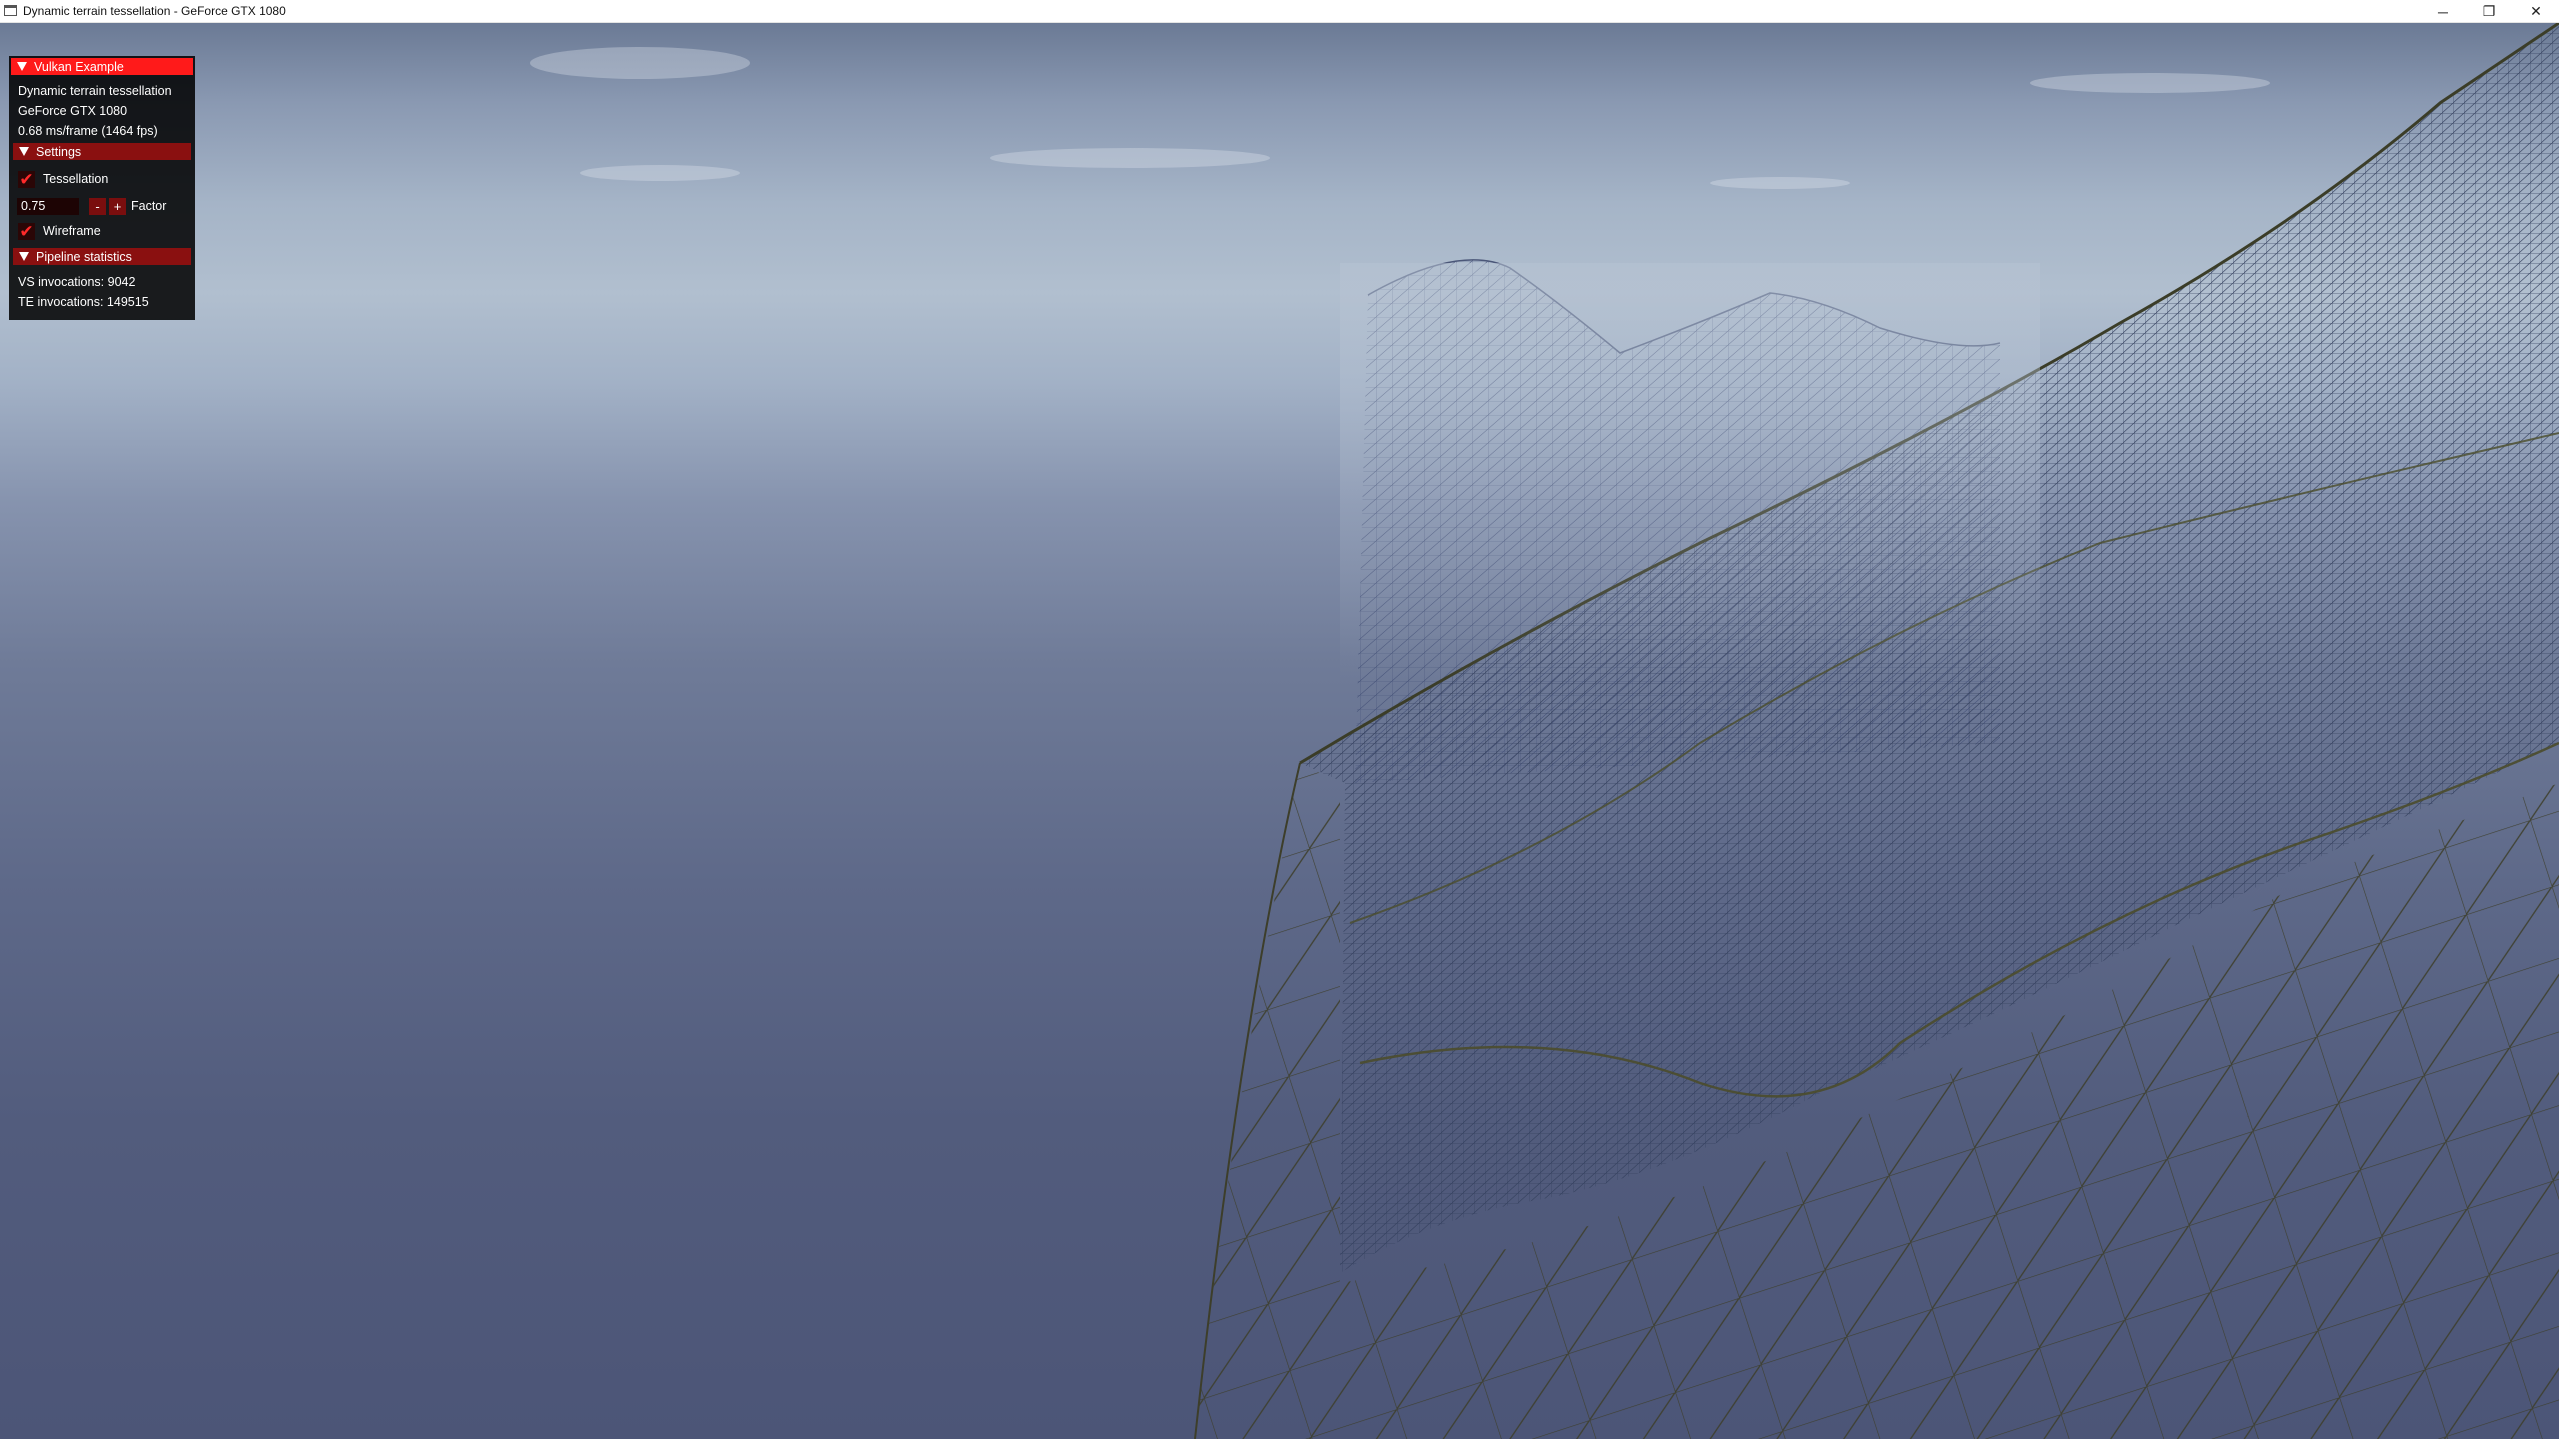 The image size is (2559, 1439). What do you see at coordinates (2489, 11) in the screenshot?
I see `restore-button: ❐` at bounding box center [2489, 11].